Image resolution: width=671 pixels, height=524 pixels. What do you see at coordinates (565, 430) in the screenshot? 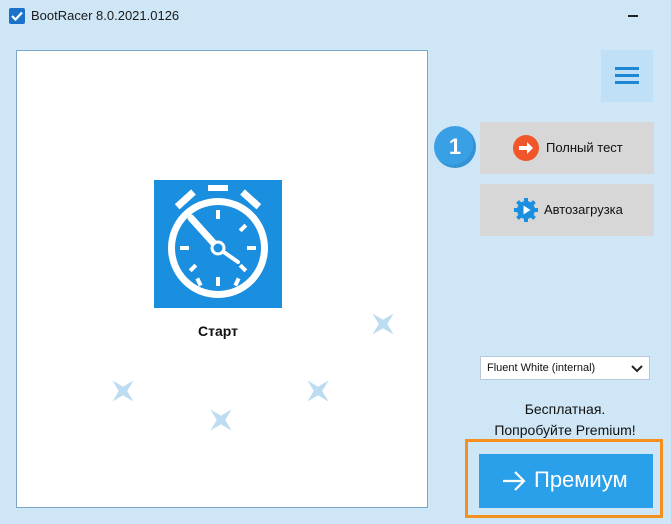
I see `promo-line-2: Попробуйте Premium!` at bounding box center [565, 430].